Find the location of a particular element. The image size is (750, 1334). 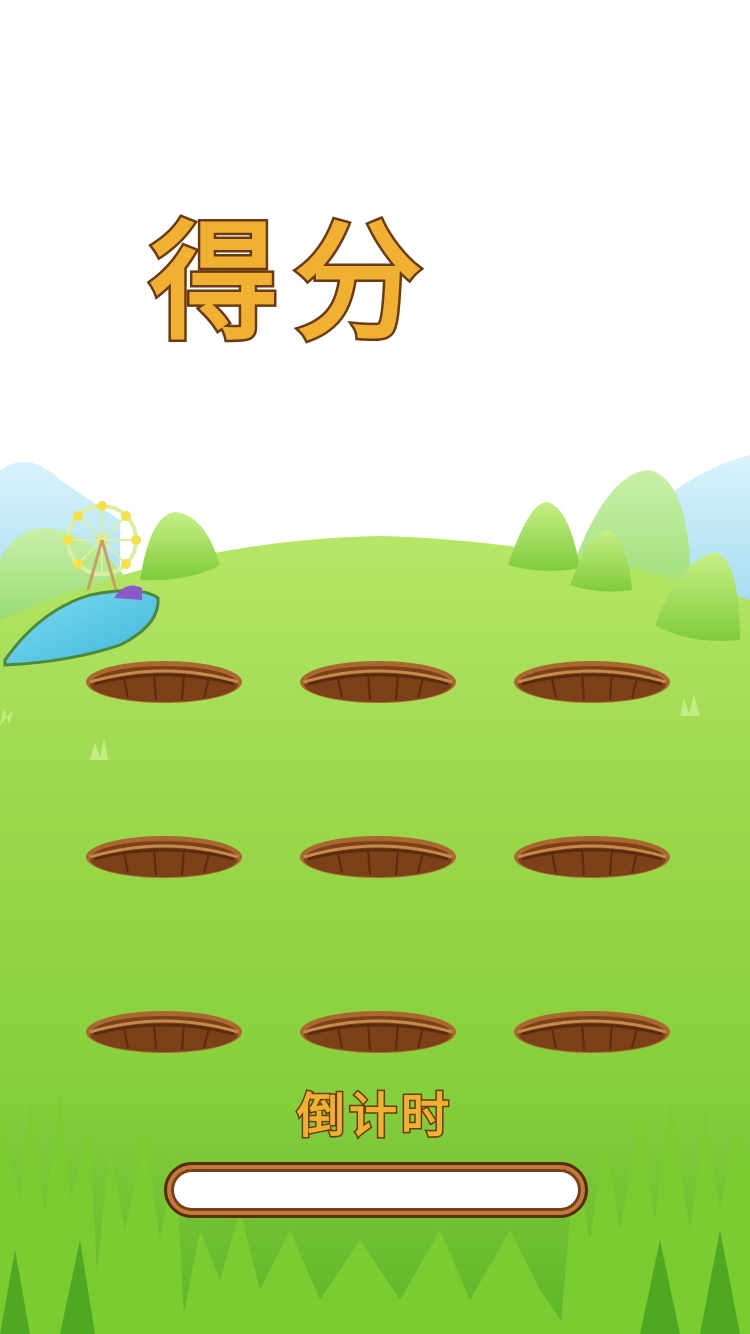

countdown-progress-track is located at coordinates (376, 1190).